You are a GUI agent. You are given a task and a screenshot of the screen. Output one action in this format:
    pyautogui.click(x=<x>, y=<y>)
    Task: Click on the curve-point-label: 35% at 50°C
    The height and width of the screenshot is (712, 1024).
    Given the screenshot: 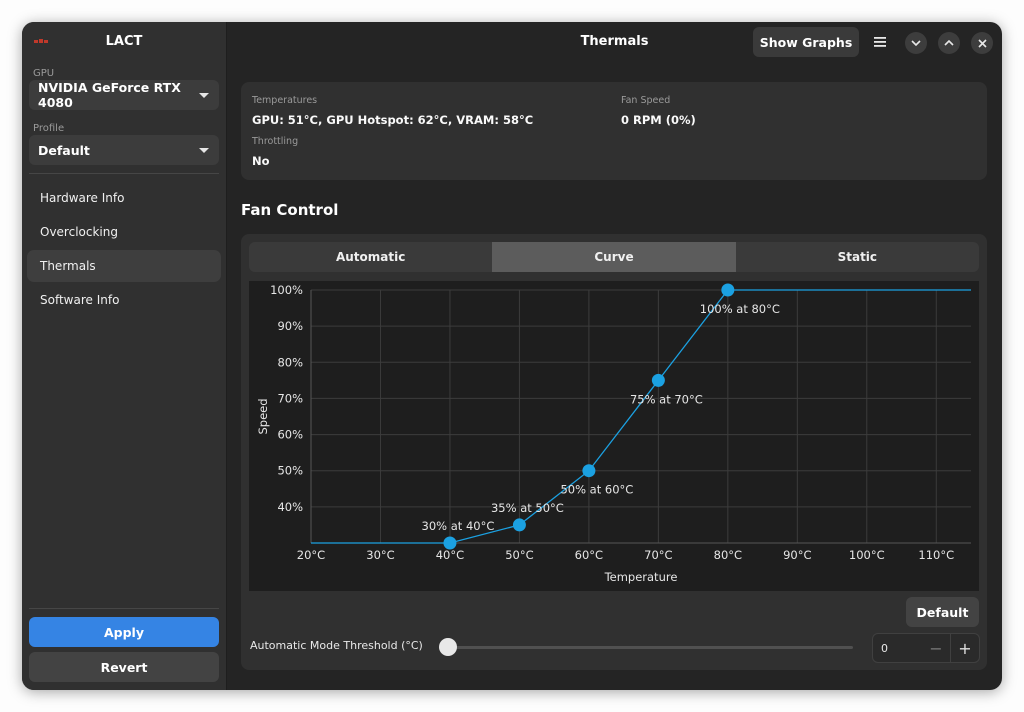 What is the action you would take?
    pyautogui.click(x=527, y=508)
    